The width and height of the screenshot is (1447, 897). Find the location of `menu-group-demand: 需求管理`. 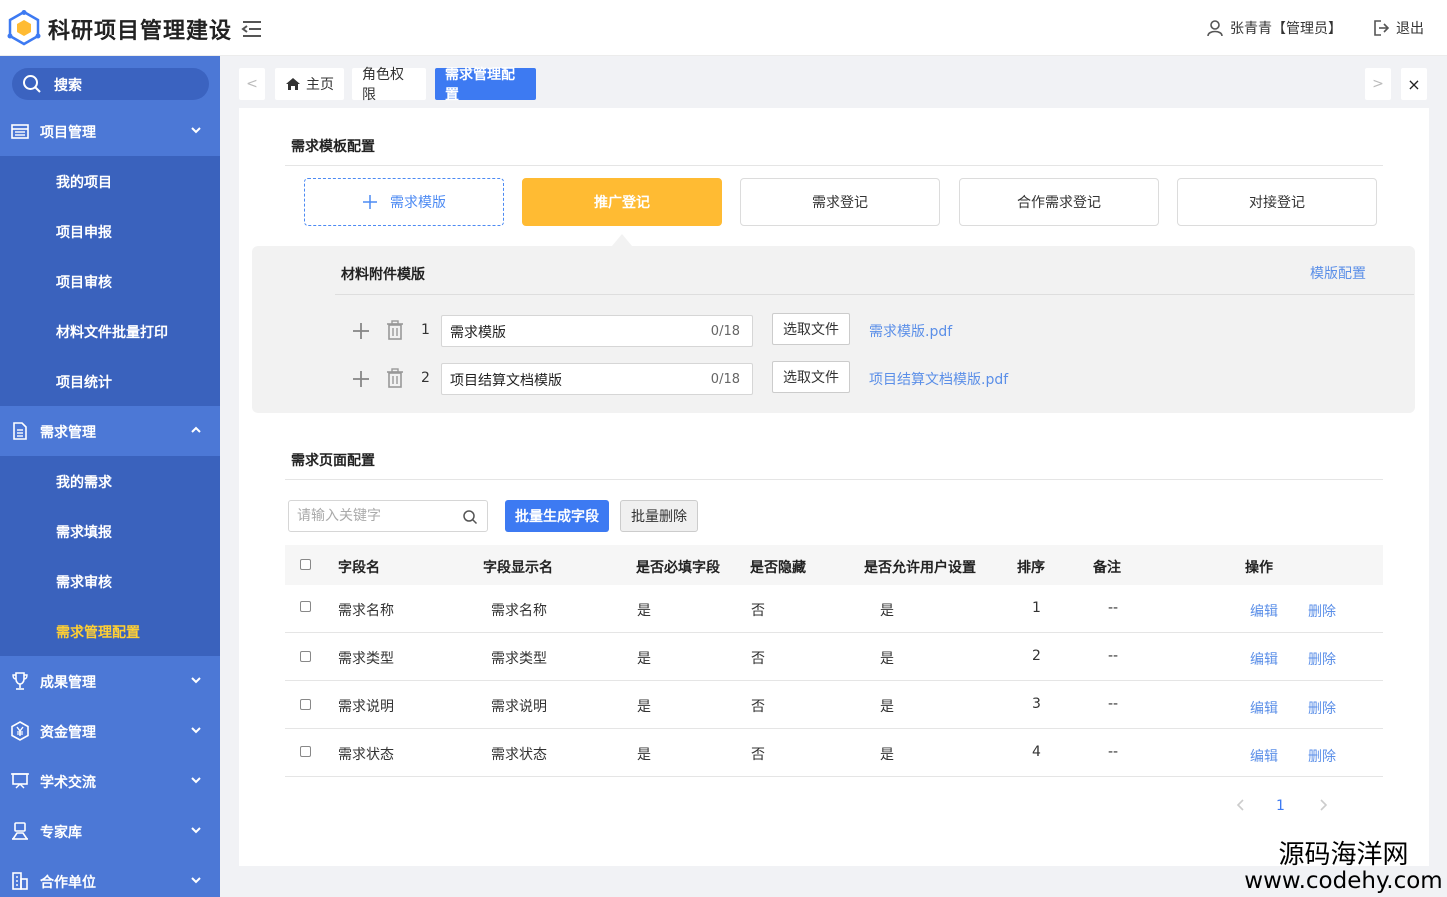

menu-group-demand: 需求管理 is located at coordinates (110, 431).